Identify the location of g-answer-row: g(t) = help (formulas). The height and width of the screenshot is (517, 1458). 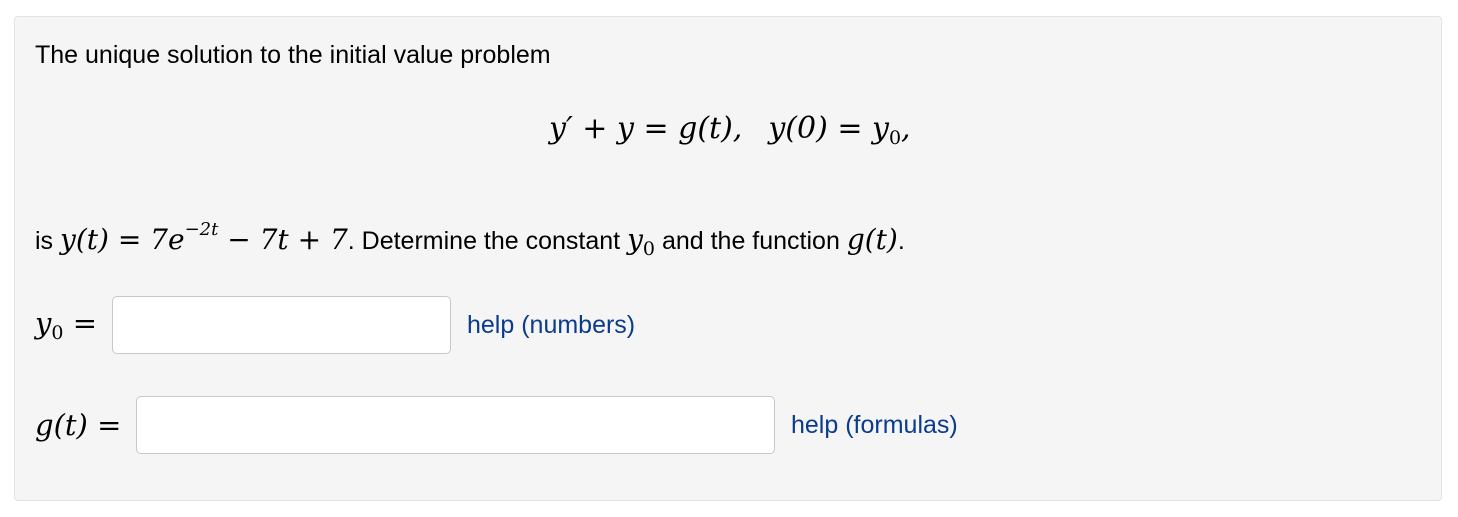
(496, 425).